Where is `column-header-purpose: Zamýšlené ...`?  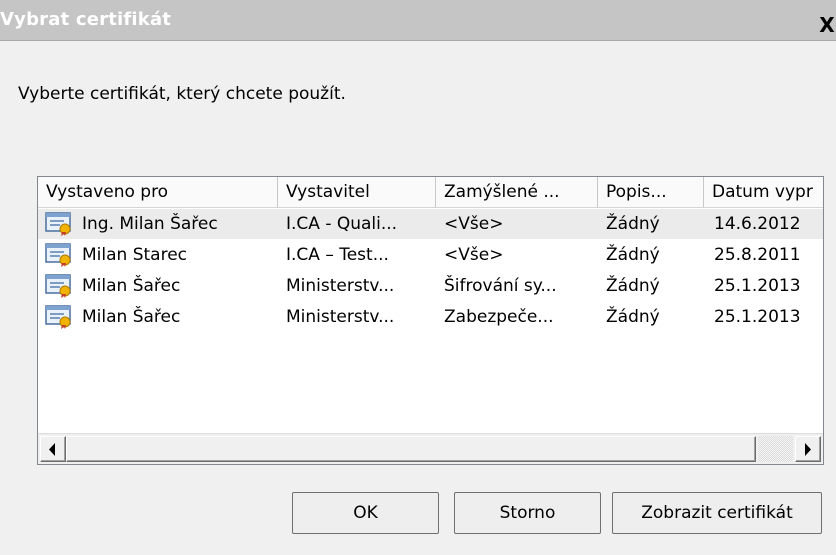
column-header-purpose: Zamýšlené ... is located at coordinates (517, 192).